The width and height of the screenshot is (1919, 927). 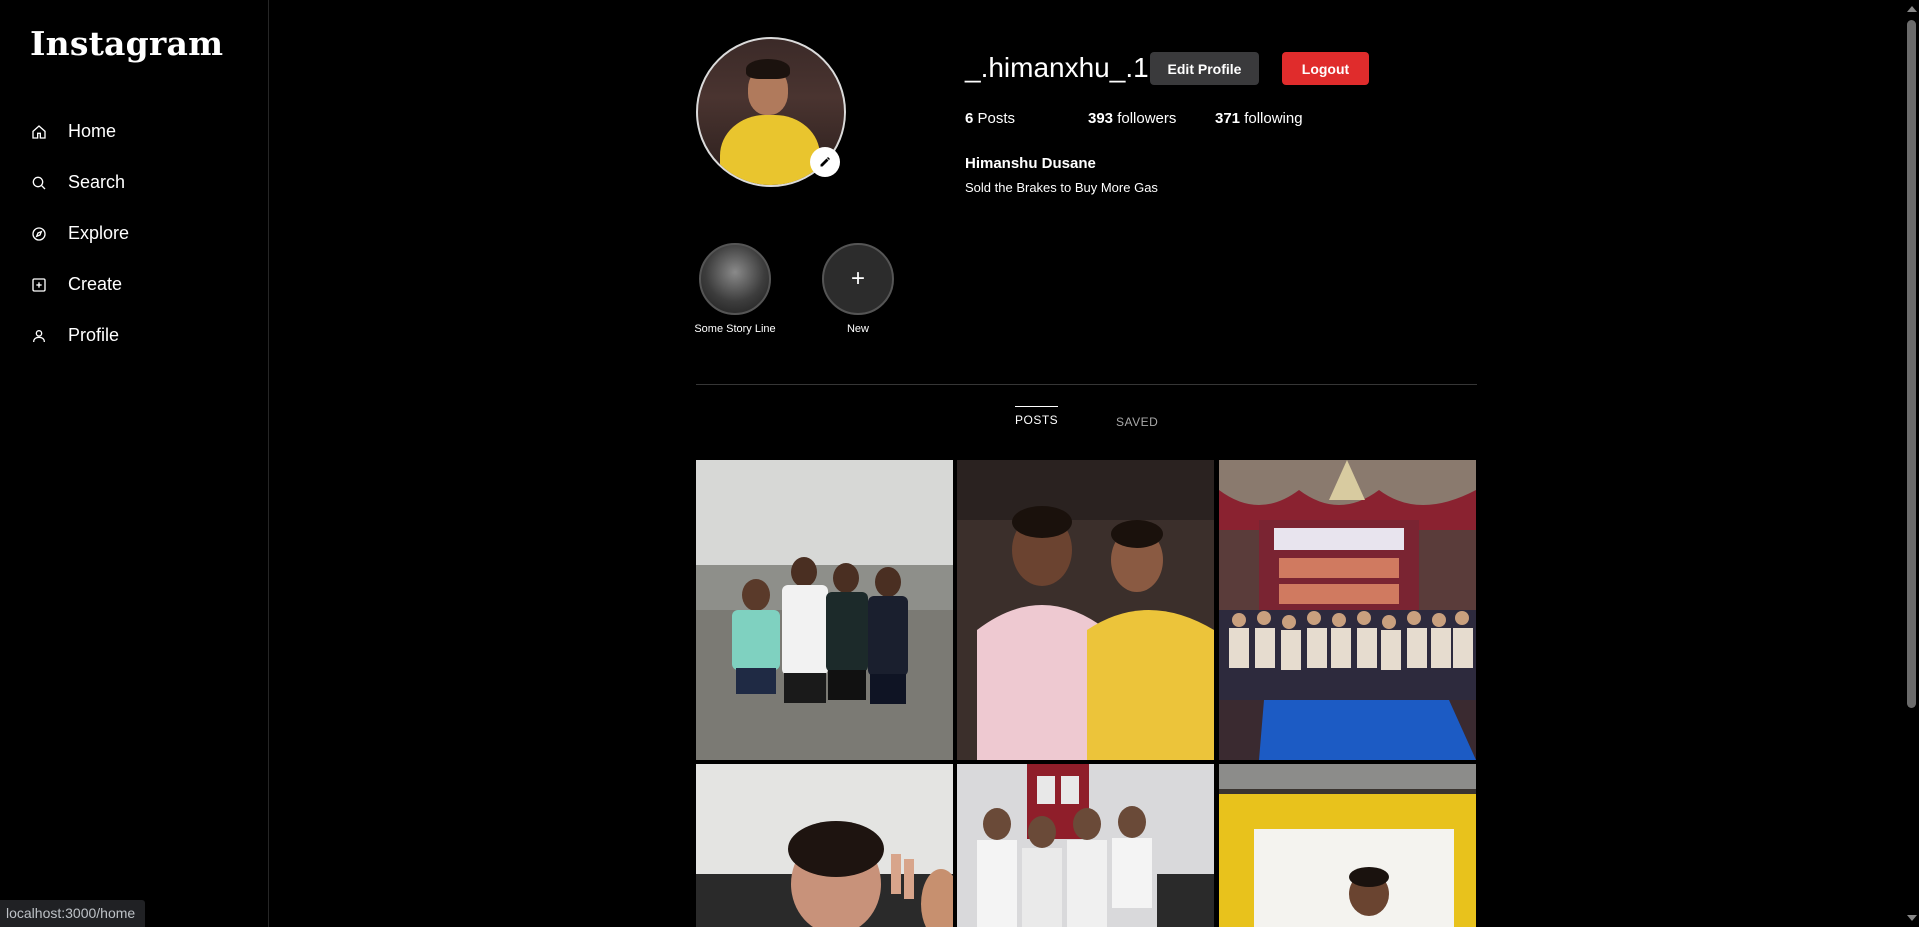 What do you see at coordinates (858, 279) in the screenshot?
I see `plus-icon: +` at bounding box center [858, 279].